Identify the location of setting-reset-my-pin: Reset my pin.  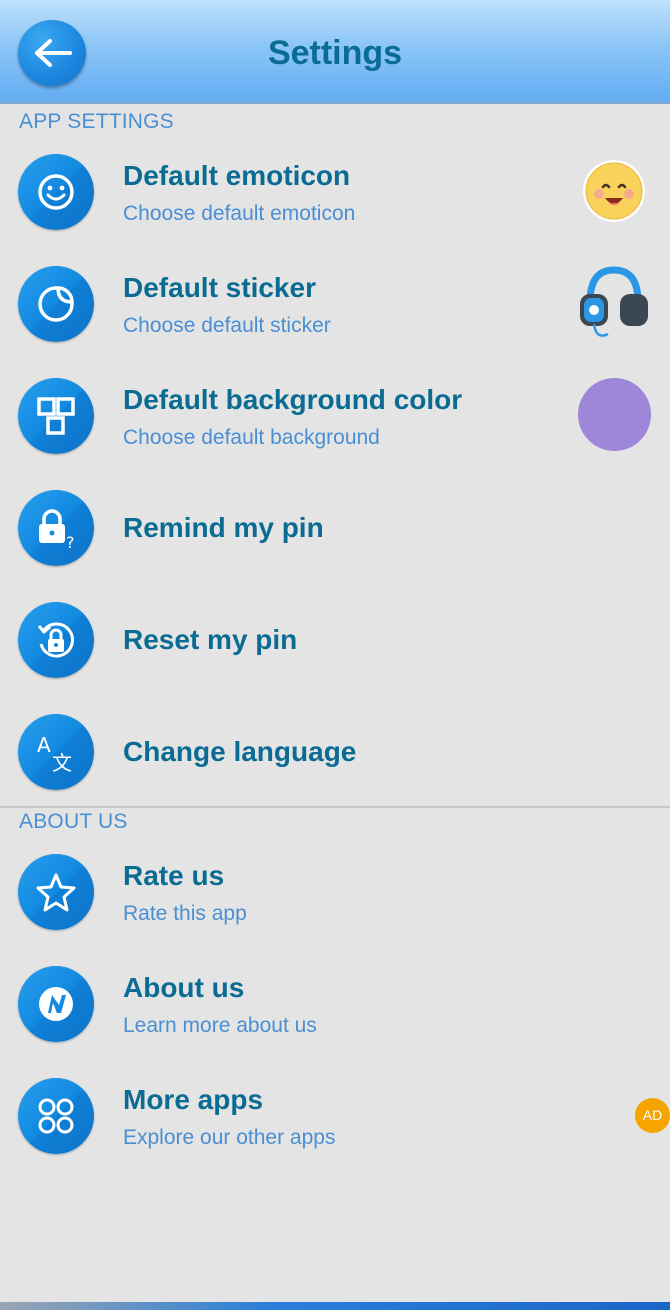
(335, 640).